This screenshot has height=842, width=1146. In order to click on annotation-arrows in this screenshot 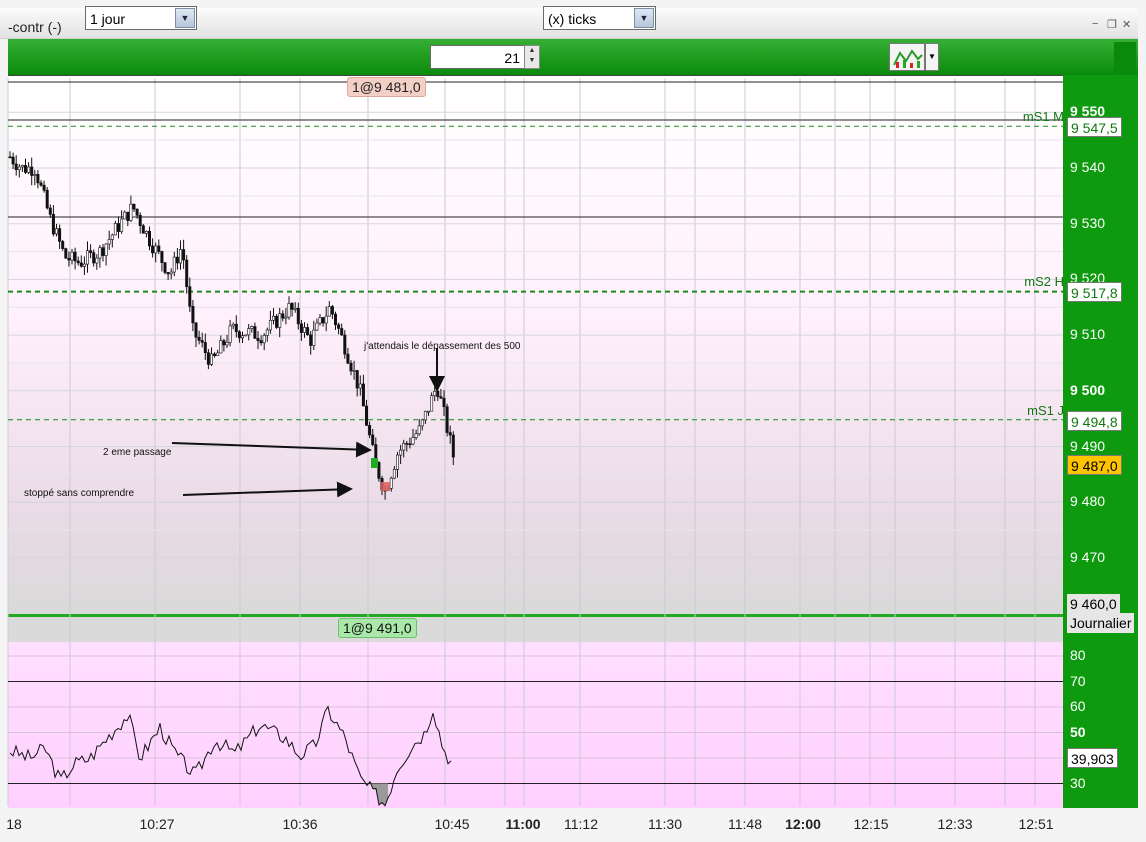, I will do `click(308, 423)`.